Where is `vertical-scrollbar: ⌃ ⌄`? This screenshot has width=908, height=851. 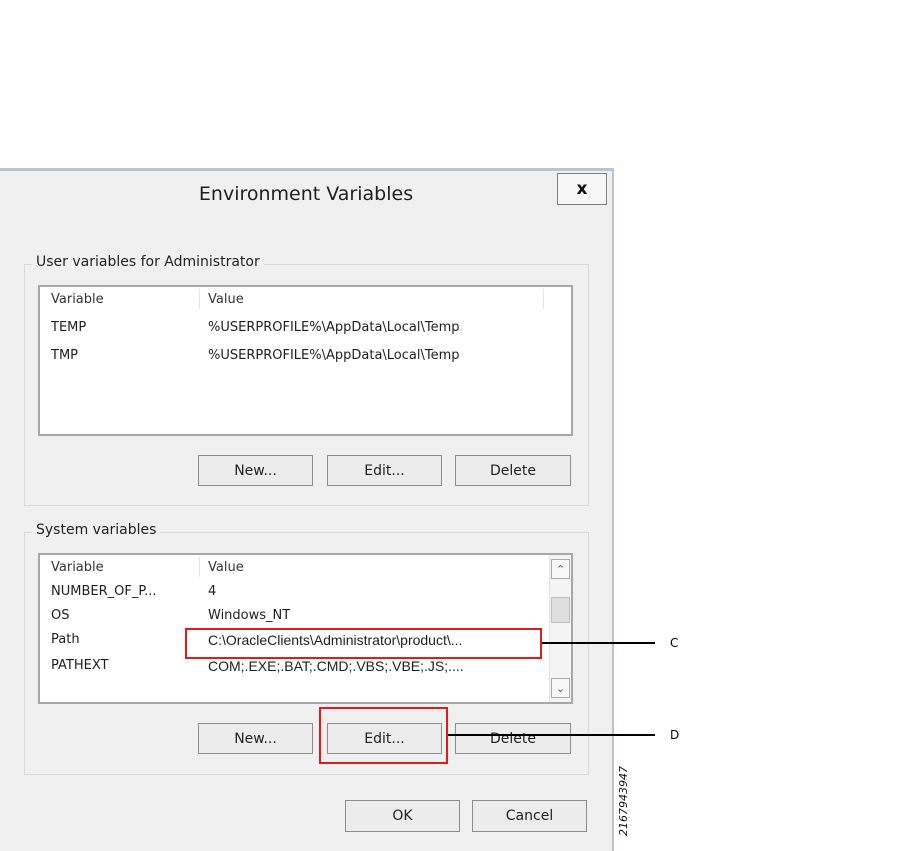 vertical-scrollbar: ⌃ ⌄ is located at coordinates (560, 628).